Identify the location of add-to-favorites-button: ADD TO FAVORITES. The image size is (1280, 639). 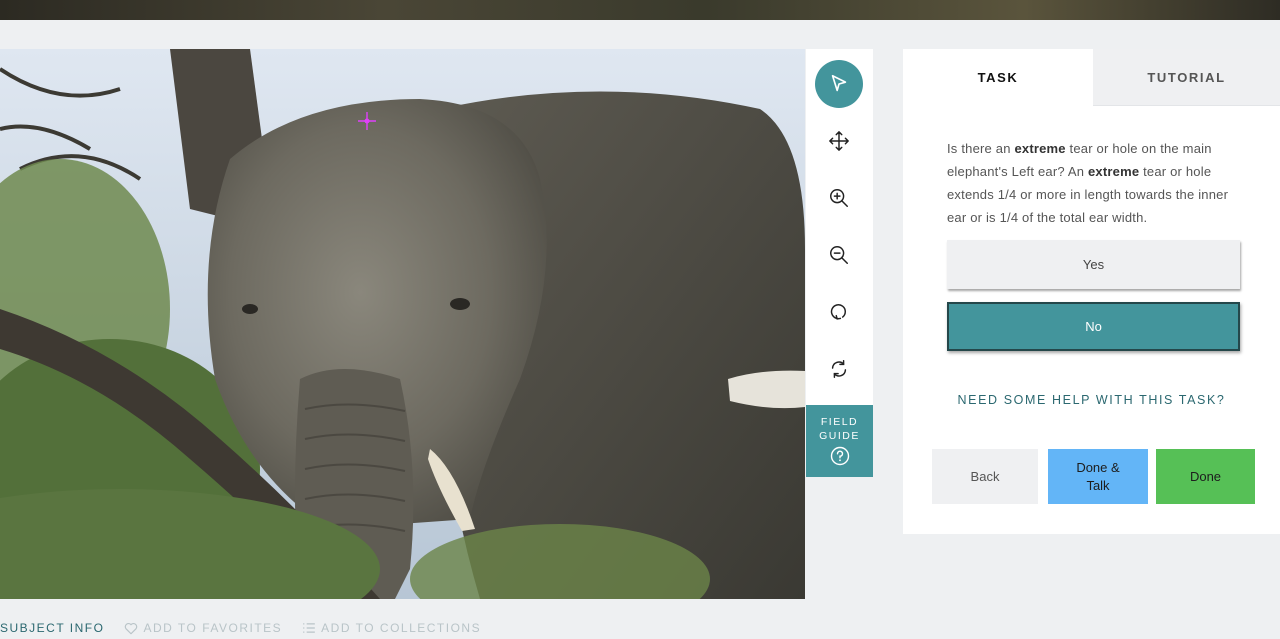
(203, 628).